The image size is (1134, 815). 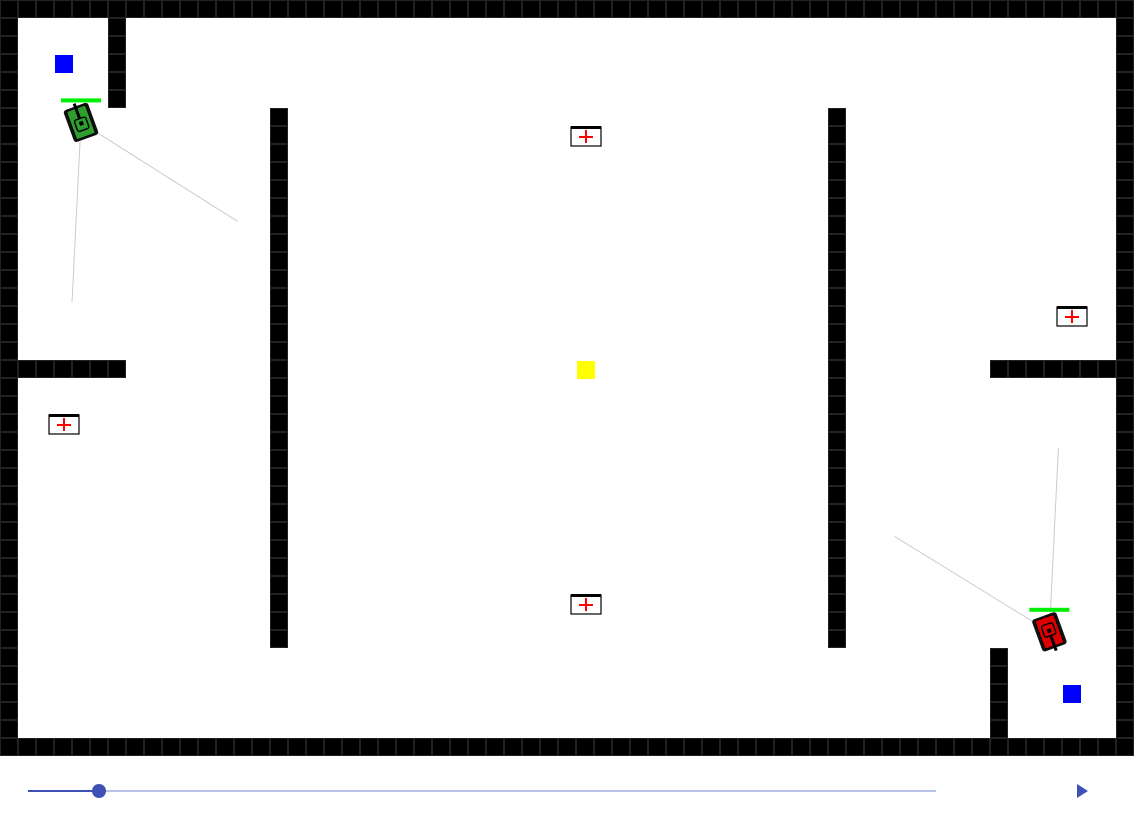 I want to click on medkit-top-center, so click(x=586, y=136).